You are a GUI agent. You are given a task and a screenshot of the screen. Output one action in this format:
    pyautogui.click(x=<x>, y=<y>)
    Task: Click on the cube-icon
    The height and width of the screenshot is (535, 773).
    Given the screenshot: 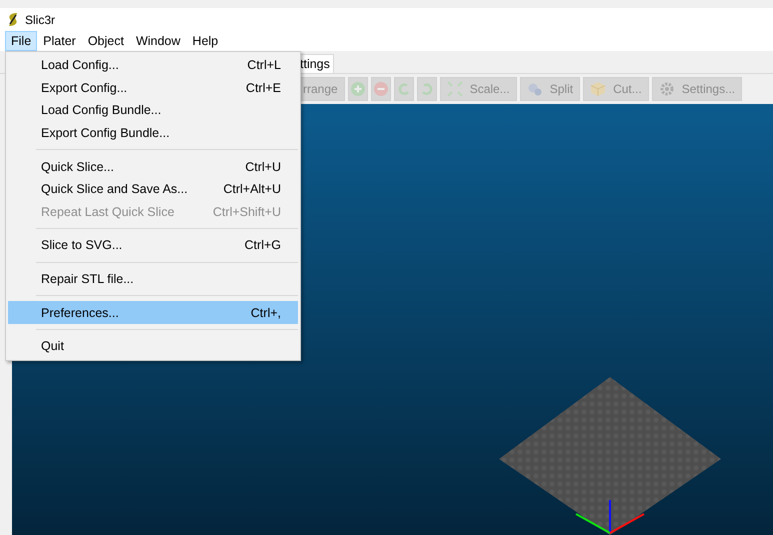 What is the action you would take?
    pyautogui.click(x=598, y=89)
    